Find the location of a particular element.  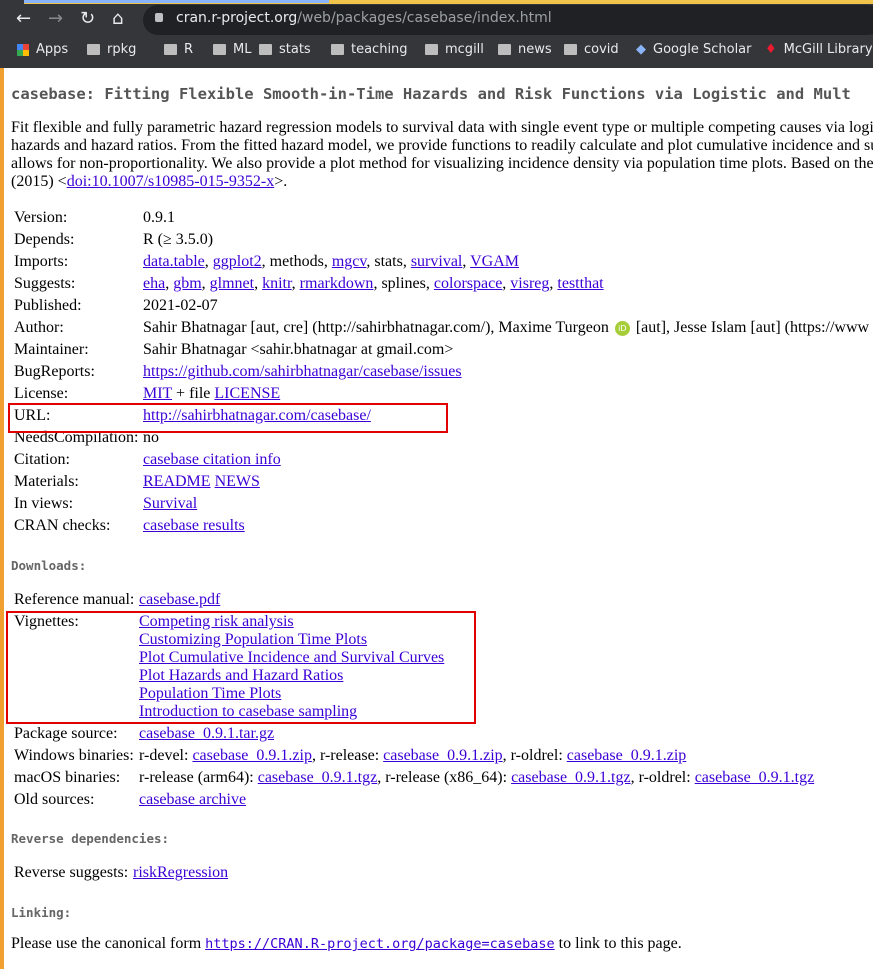

link: casebase citation info is located at coordinates (212, 459).